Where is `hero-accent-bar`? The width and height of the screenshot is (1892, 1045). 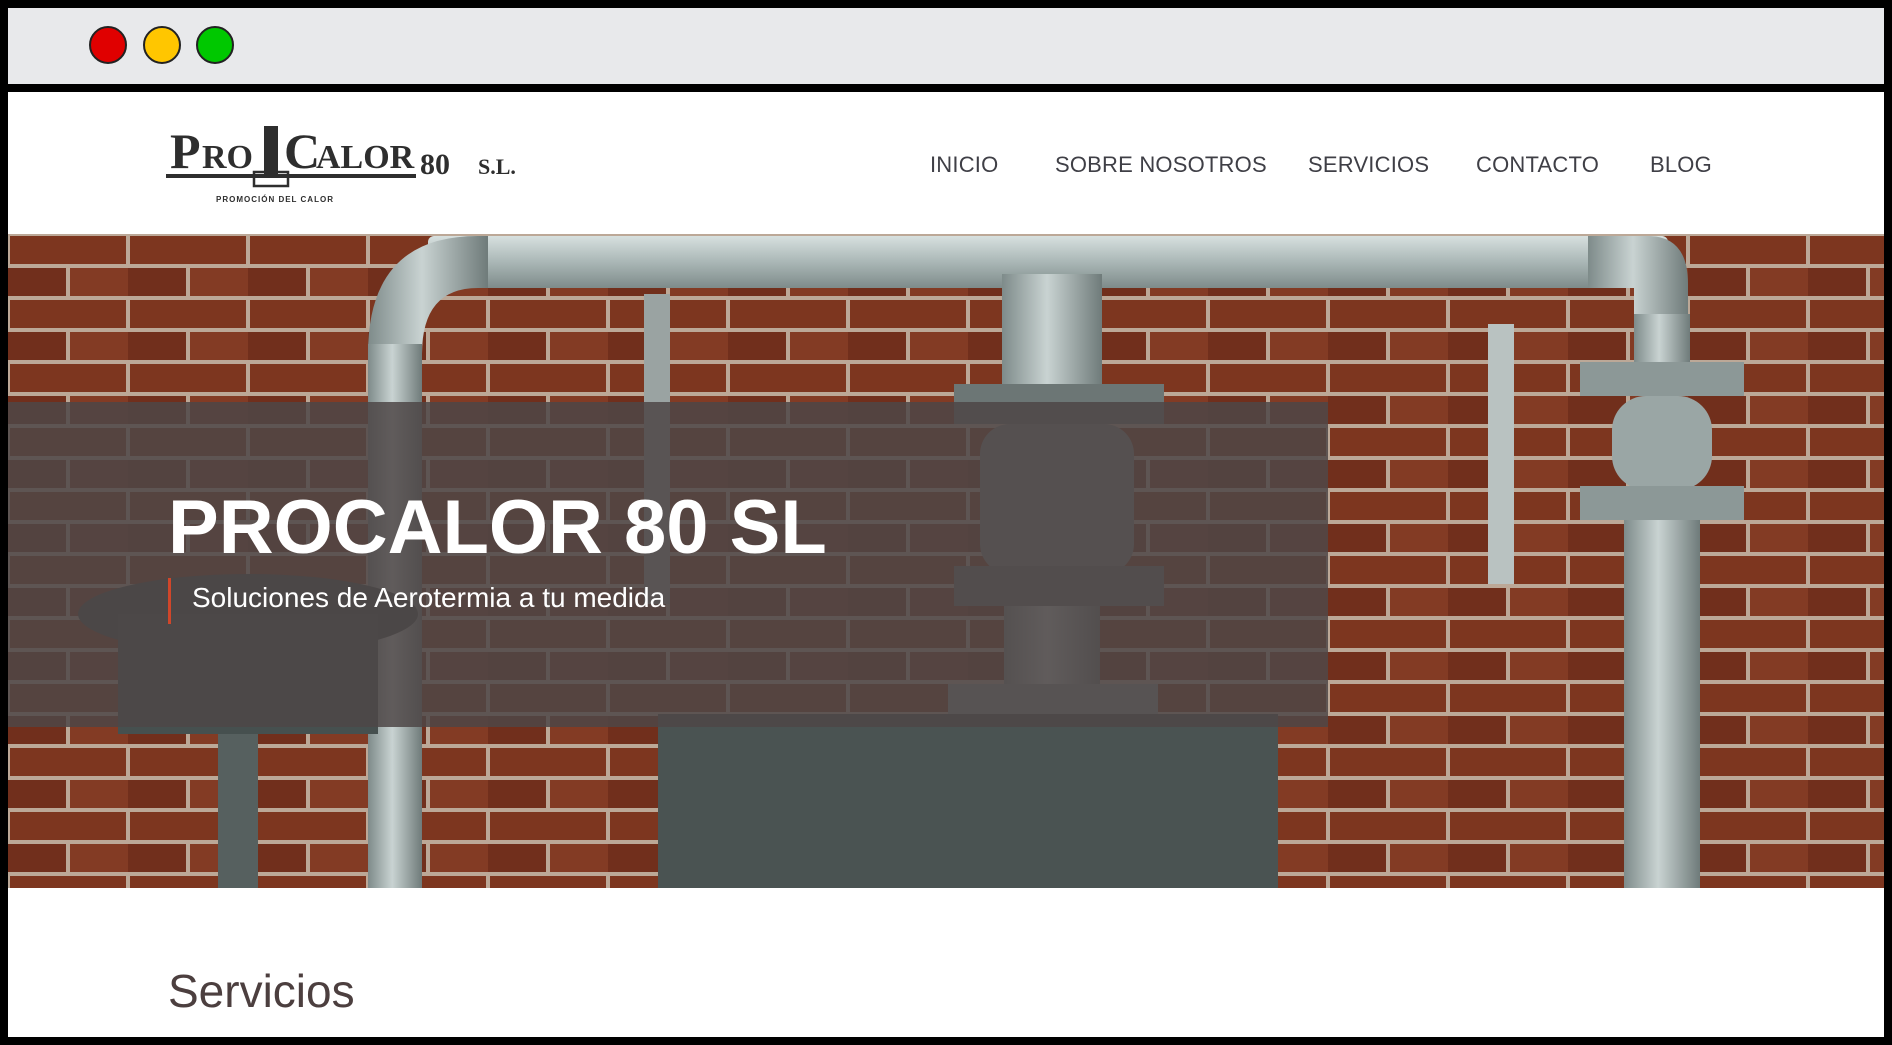
hero-accent-bar is located at coordinates (169, 601).